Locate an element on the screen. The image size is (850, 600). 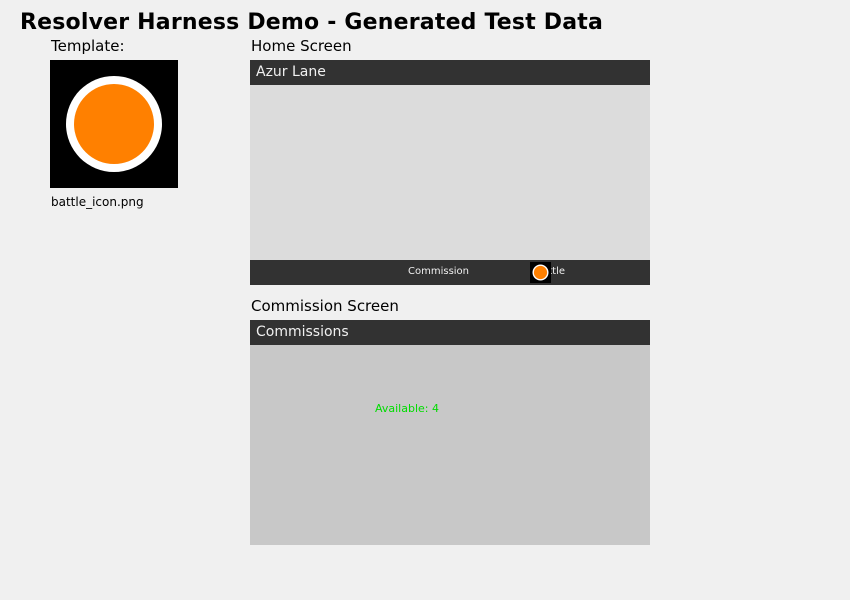
home-header-title: Azur Lane is located at coordinates (291, 72).